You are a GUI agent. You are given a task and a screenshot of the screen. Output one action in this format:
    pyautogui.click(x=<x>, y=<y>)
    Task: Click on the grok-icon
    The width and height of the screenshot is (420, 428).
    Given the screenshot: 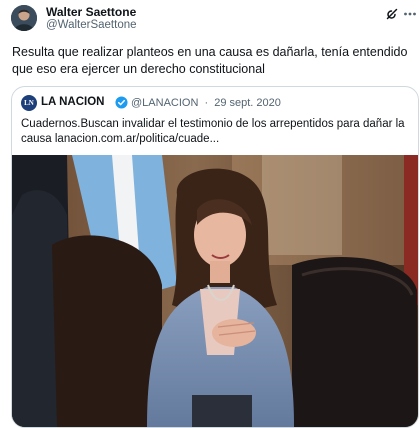 What is the action you would take?
    pyautogui.click(x=392, y=14)
    